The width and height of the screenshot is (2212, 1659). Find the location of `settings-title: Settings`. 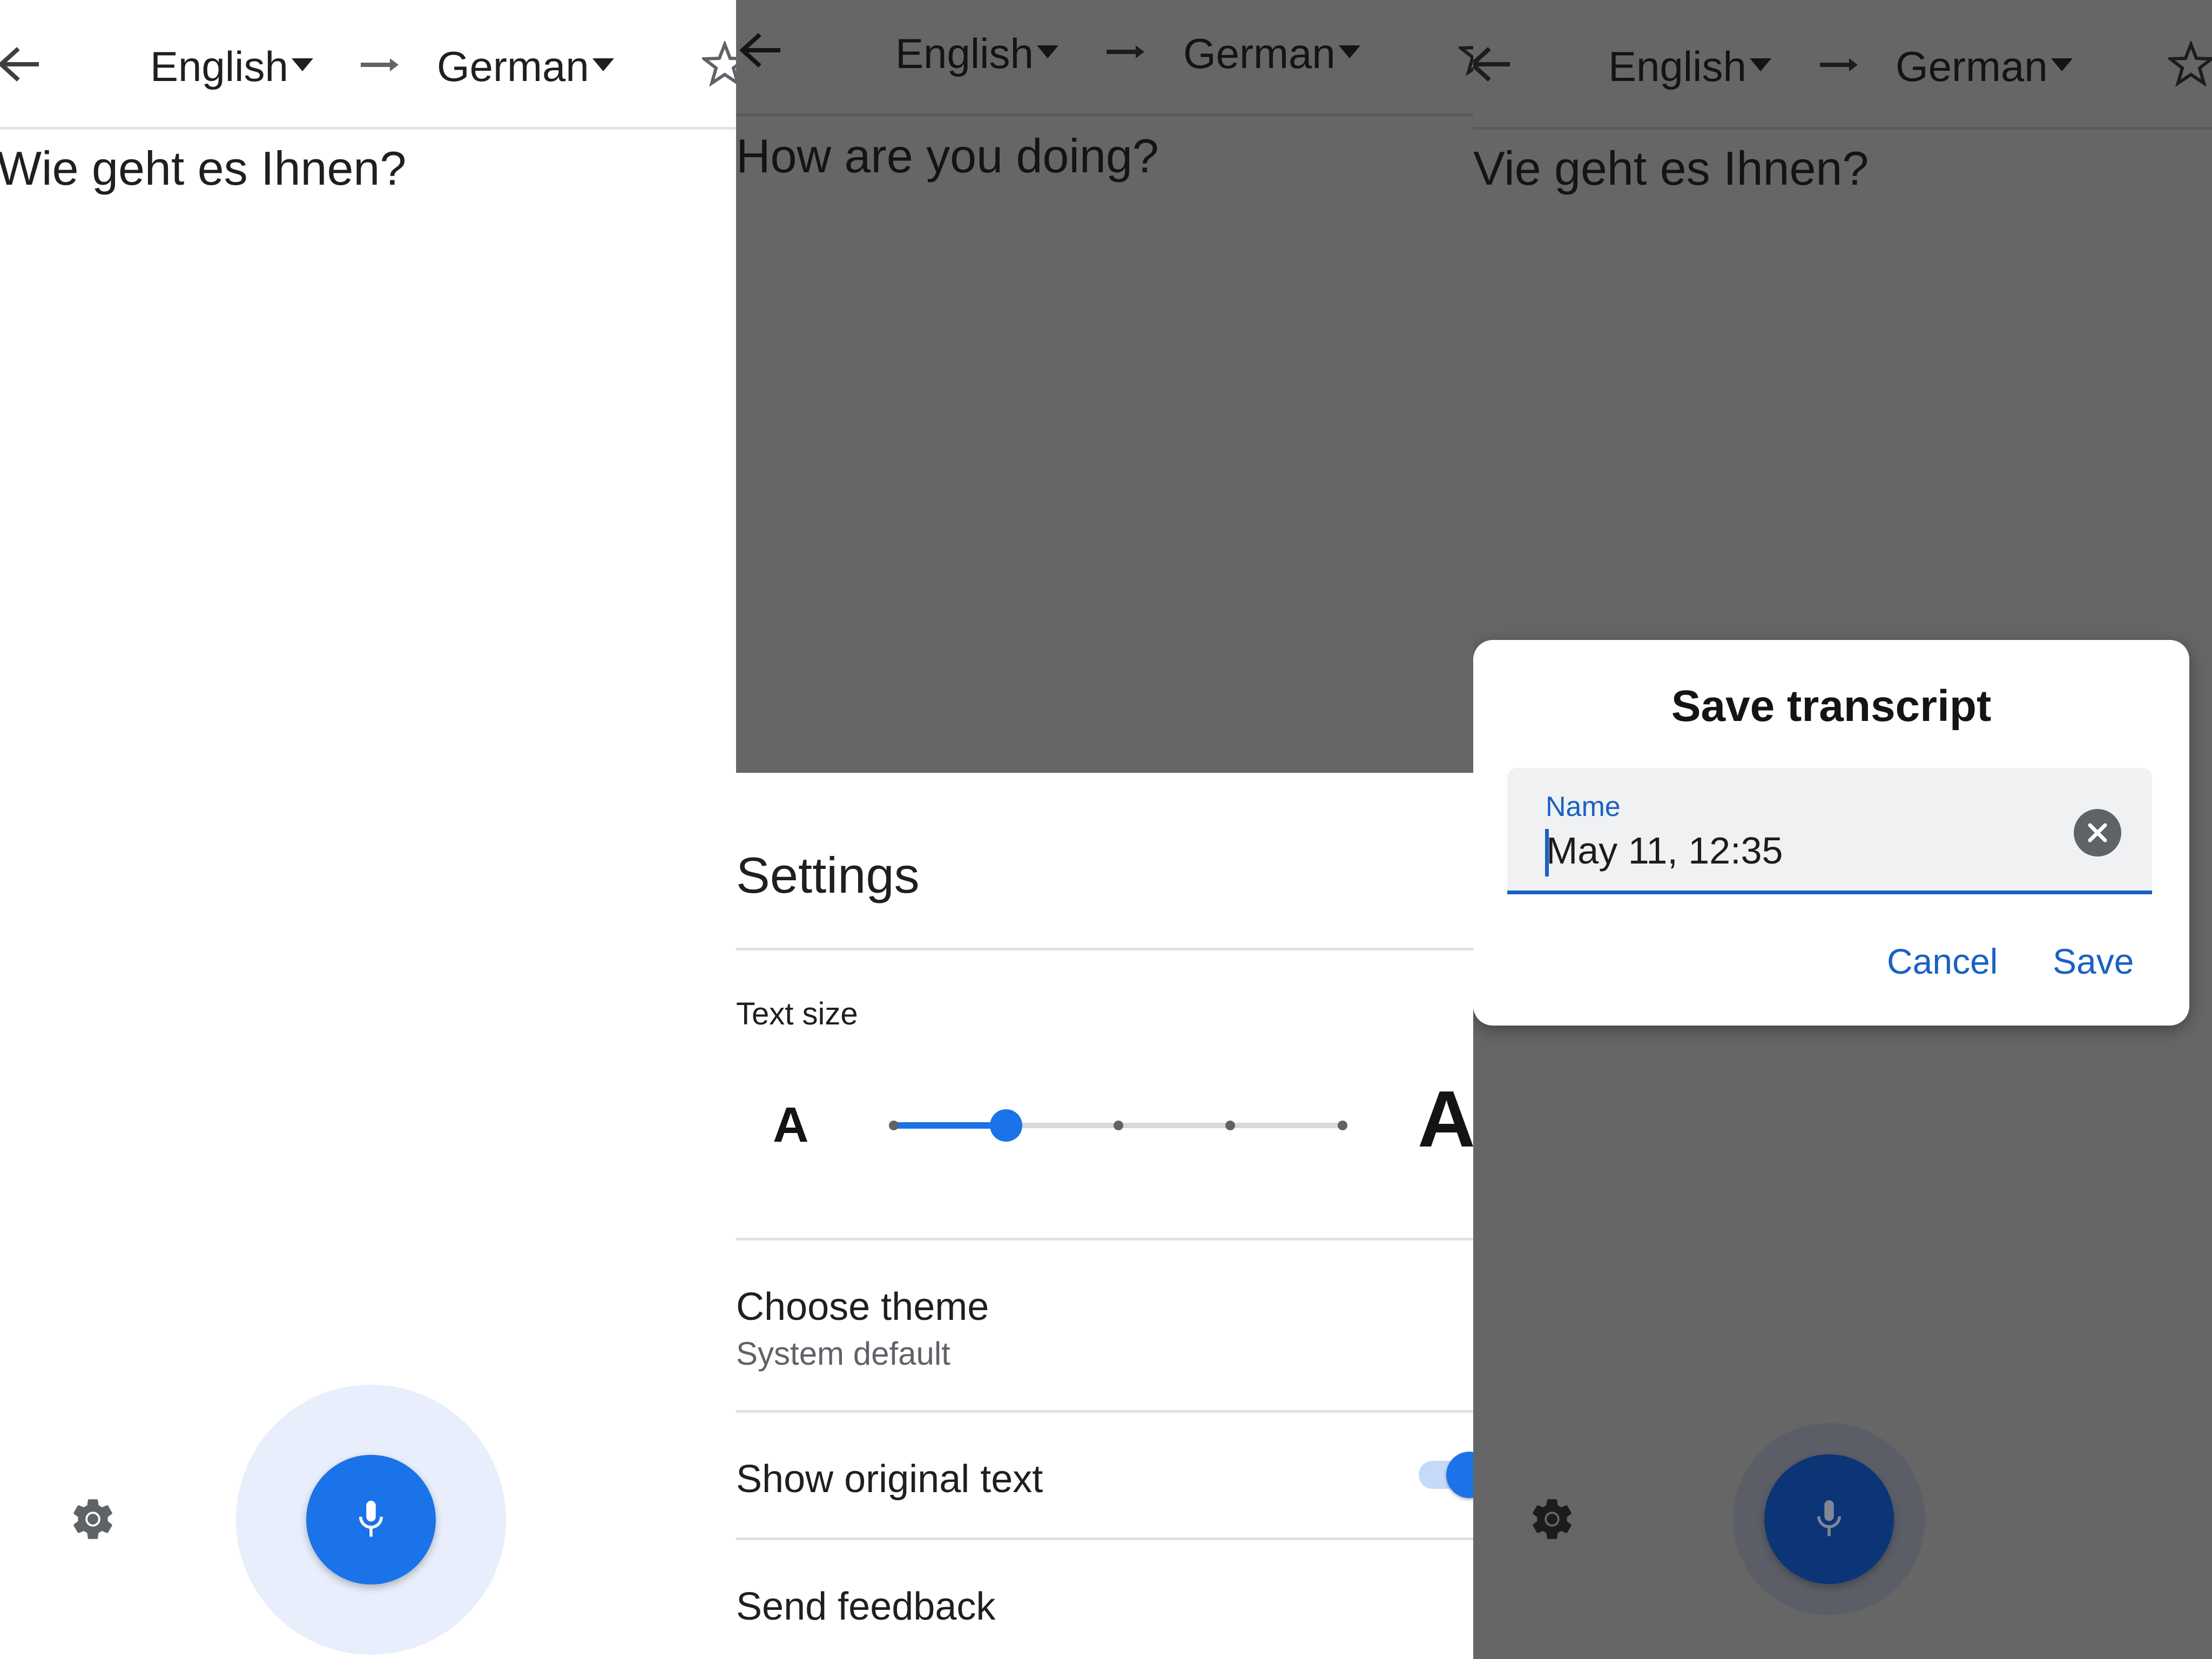

settings-title: Settings is located at coordinates (828, 875).